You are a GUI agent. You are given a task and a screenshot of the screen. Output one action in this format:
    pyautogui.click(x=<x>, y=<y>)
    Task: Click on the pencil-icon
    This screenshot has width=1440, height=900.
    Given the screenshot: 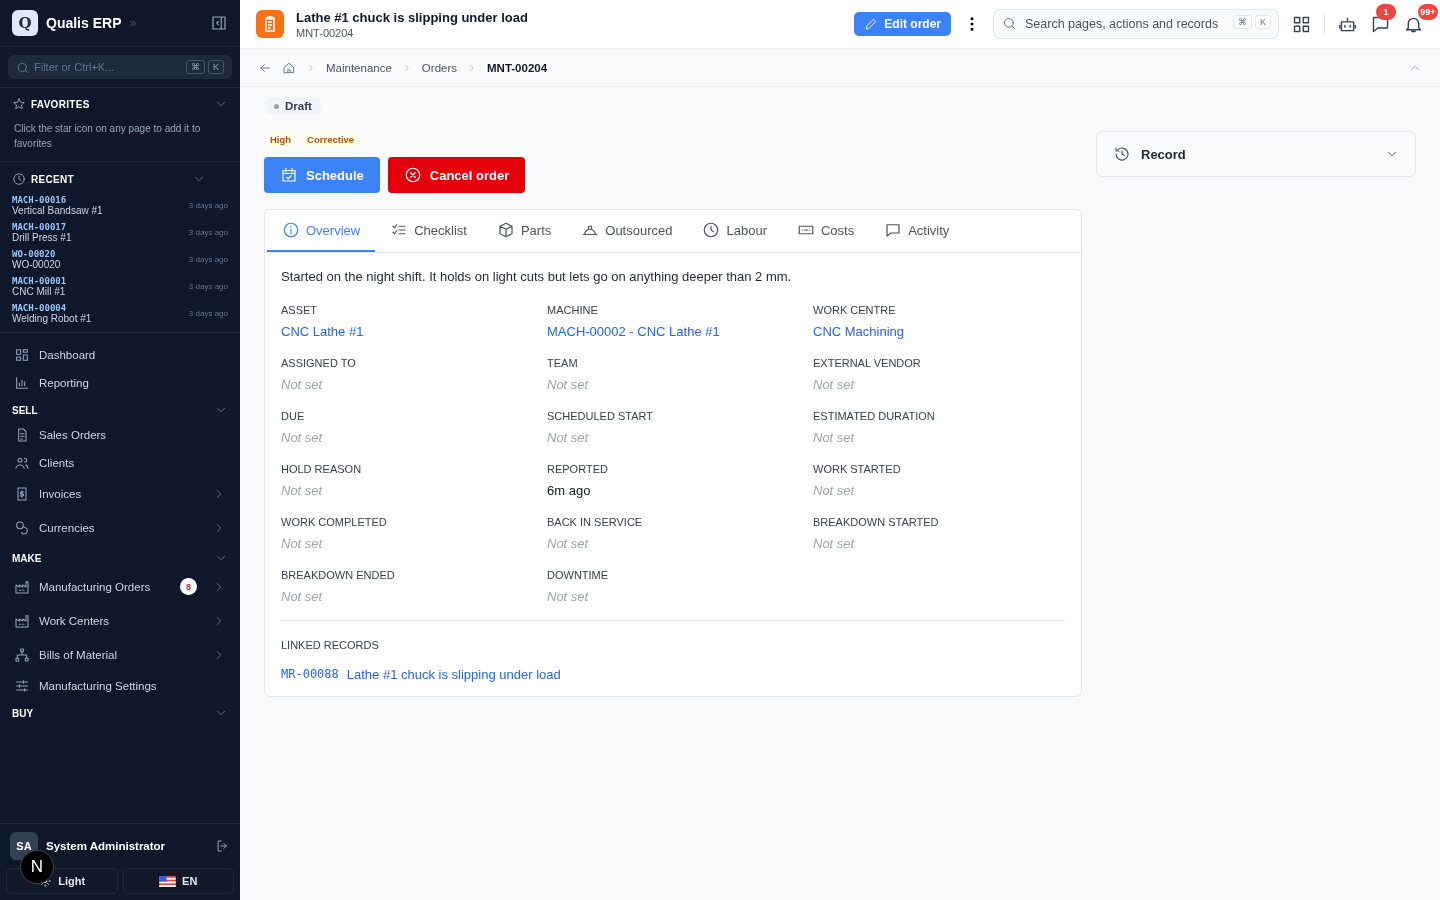 What is the action you would take?
    pyautogui.click(x=871, y=24)
    